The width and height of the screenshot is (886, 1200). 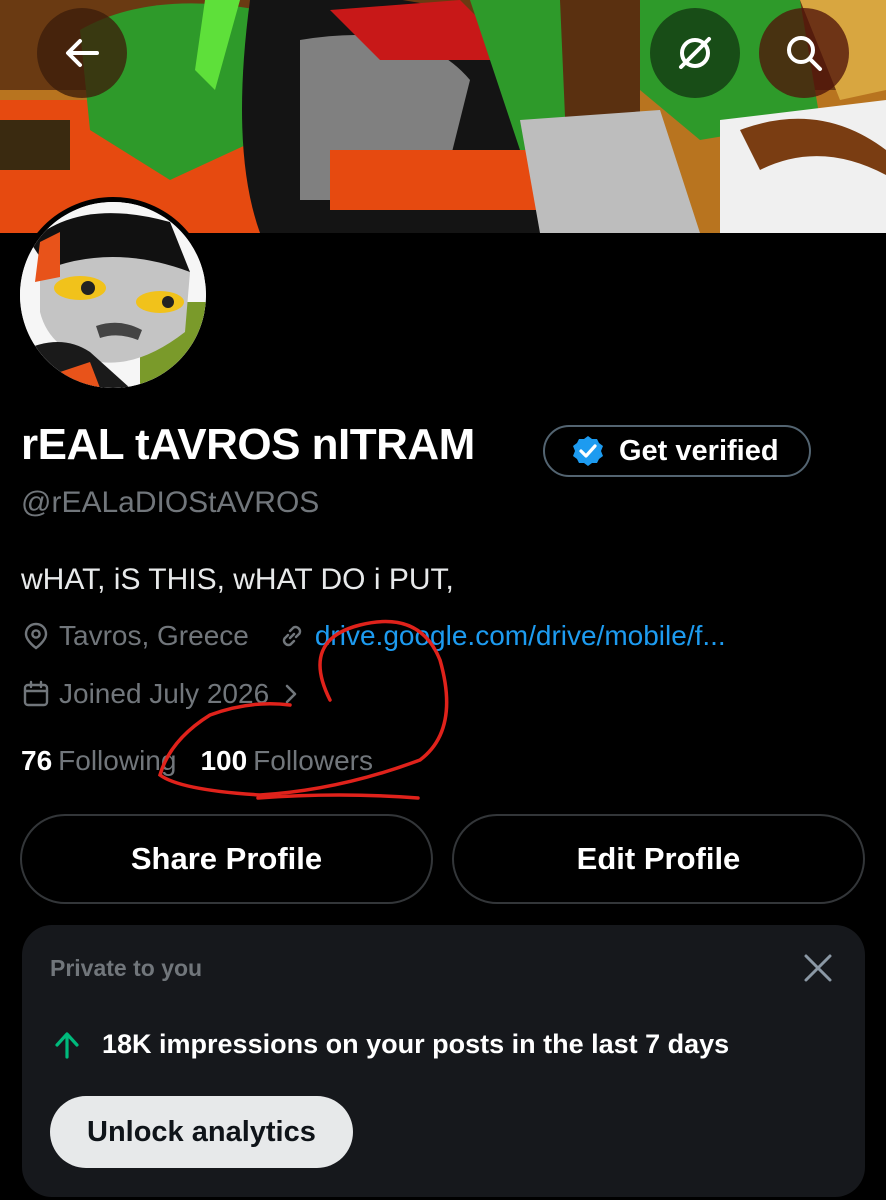 I want to click on joined-date: Joined July 2026, so click(x=161, y=694).